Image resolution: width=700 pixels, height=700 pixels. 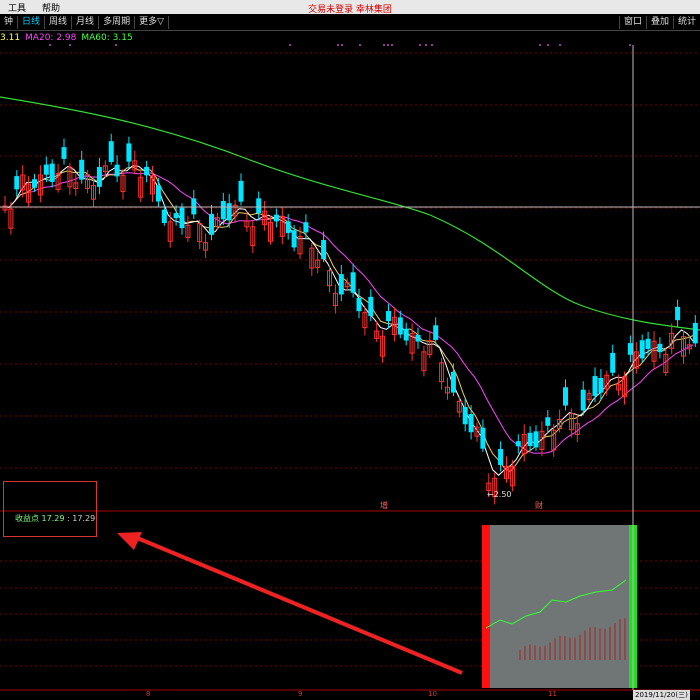 I want to click on marker-left: 增, so click(x=384, y=505).